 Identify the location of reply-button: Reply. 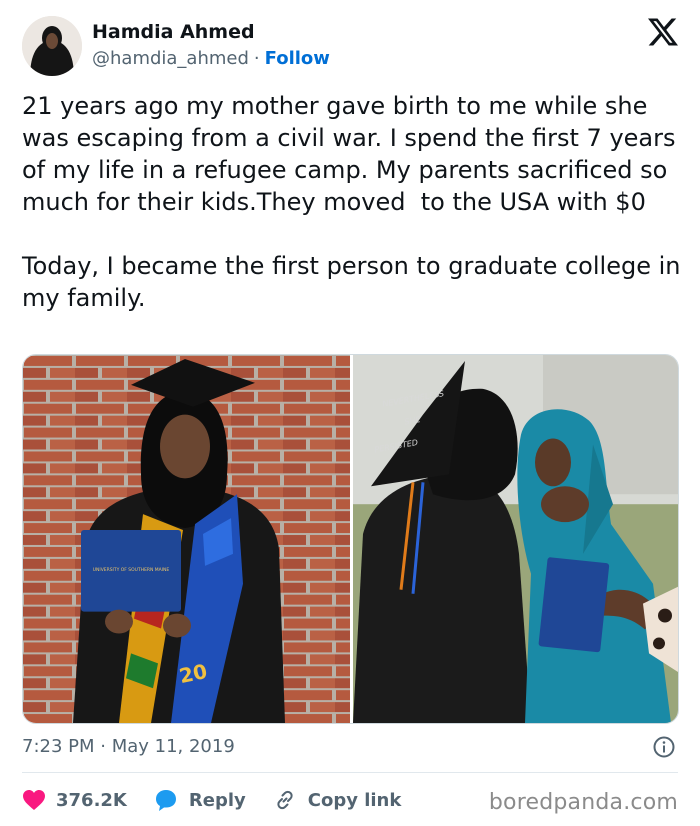
(199, 800).